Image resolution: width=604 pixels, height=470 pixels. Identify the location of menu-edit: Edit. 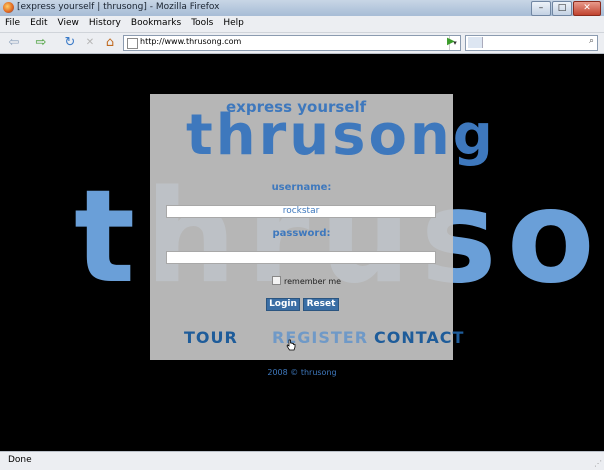
(38, 24).